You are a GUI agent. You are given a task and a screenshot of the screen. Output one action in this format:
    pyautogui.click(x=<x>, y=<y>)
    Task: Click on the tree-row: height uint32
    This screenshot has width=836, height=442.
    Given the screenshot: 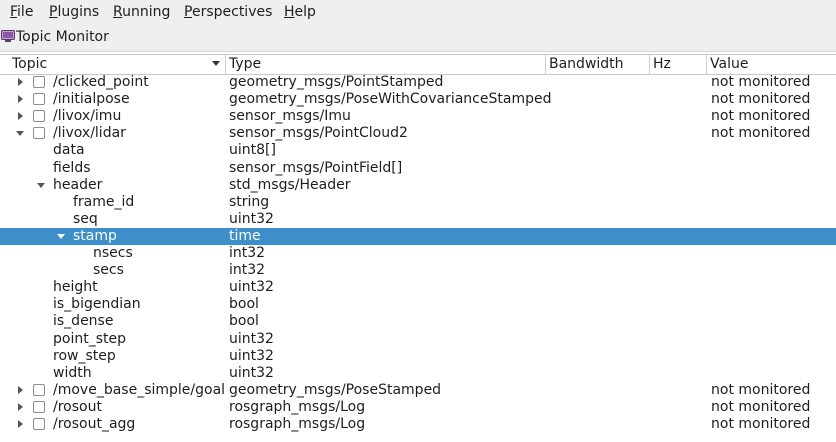 What is the action you would take?
    pyautogui.click(x=418, y=287)
    